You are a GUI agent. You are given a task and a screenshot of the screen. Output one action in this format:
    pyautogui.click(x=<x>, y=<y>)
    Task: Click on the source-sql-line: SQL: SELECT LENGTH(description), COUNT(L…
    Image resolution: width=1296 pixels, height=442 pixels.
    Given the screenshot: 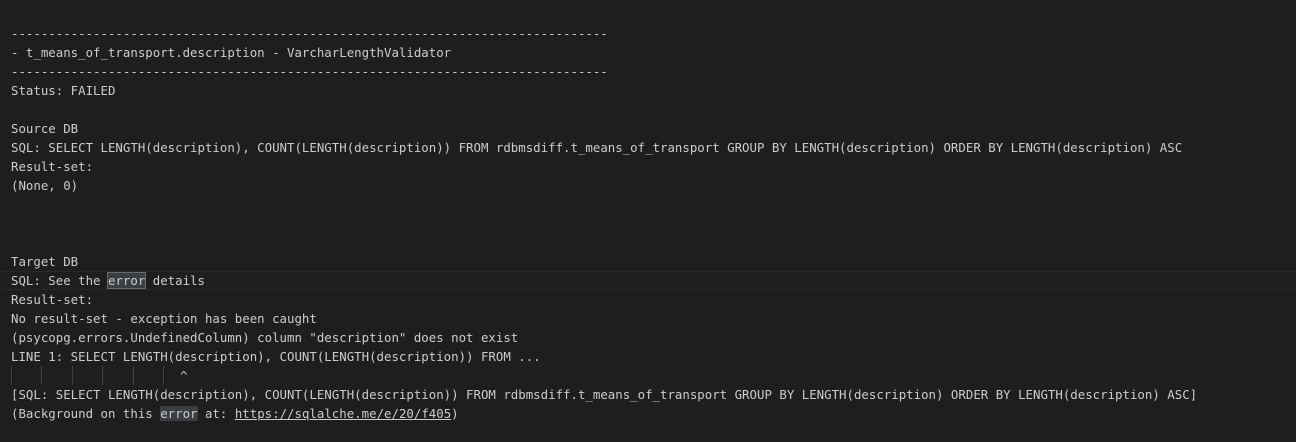 What is the action you would take?
    pyautogui.click(x=597, y=147)
    